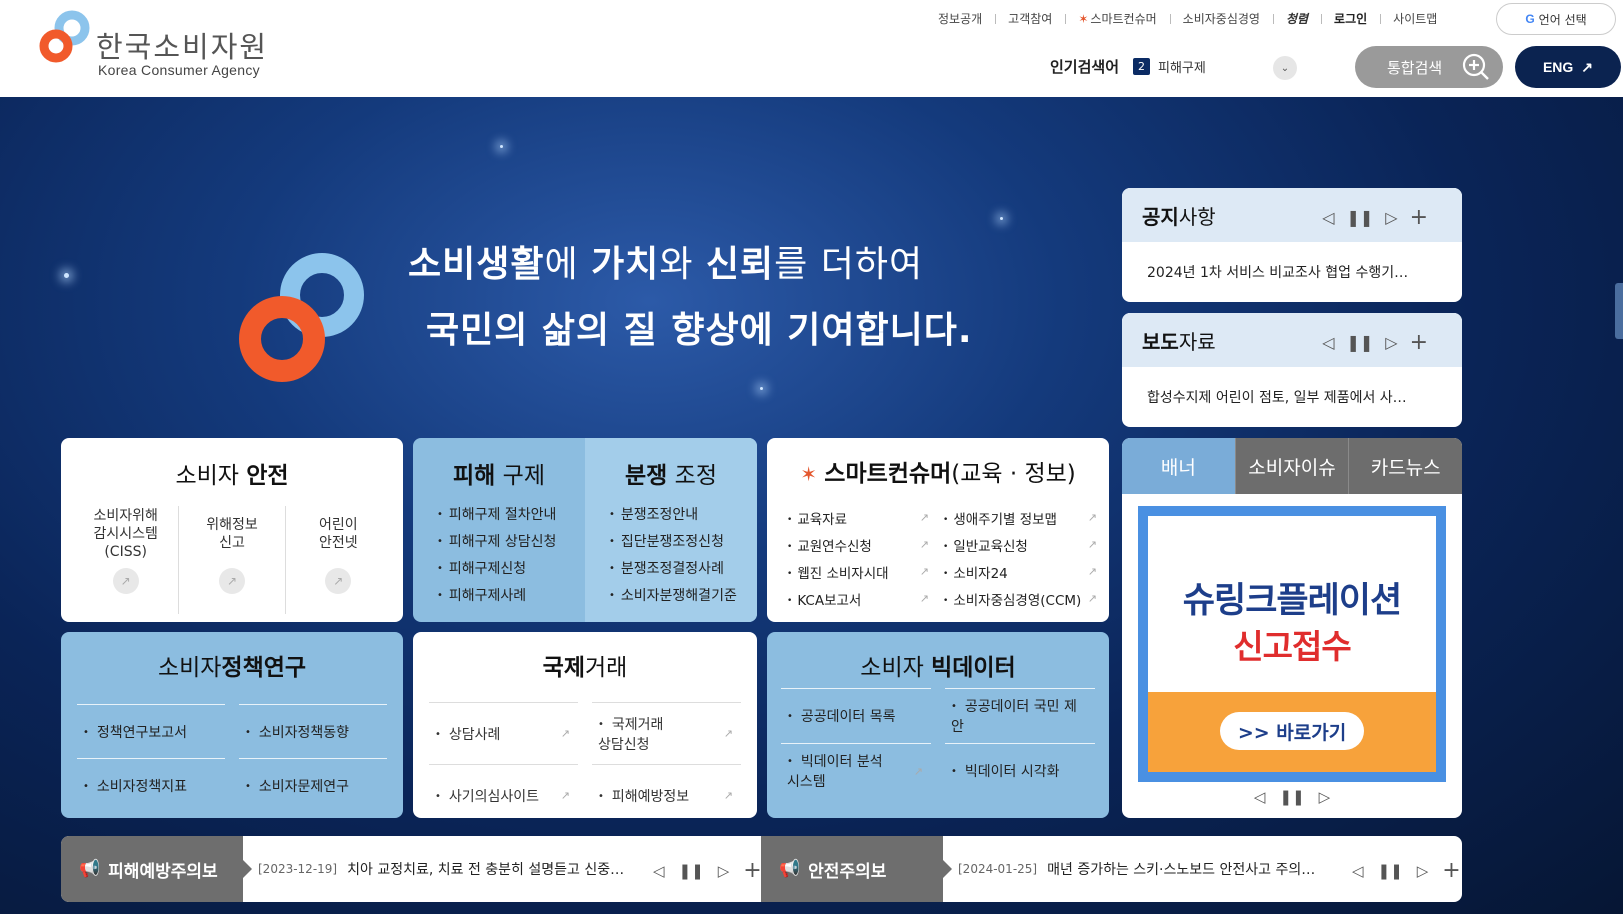 The image size is (1623, 914). What do you see at coordinates (1117, 18) in the screenshot?
I see `util-link-smart-consumer: ✶ 스마트컨슈머` at bounding box center [1117, 18].